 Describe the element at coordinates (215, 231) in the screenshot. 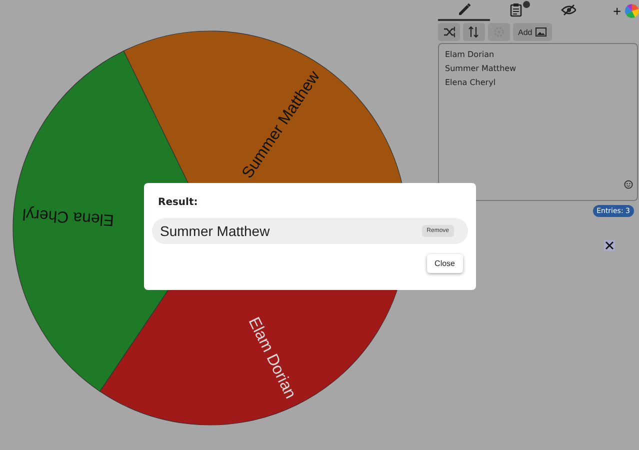

I see `result-name: Summer Matthew` at that location.